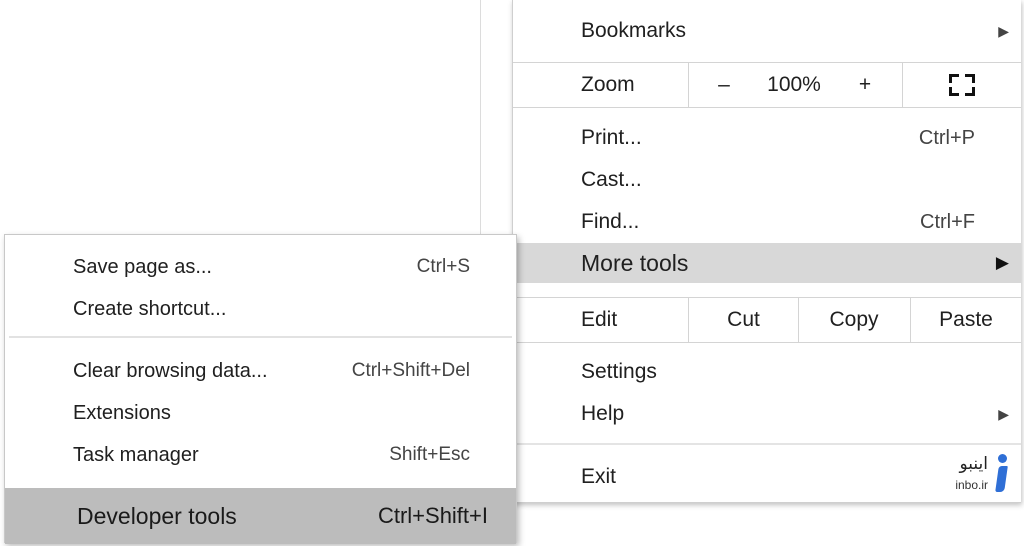 This screenshot has height=546, width=1024. I want to click on zoom-row: Zoom – 100% +, so click(767, 85).